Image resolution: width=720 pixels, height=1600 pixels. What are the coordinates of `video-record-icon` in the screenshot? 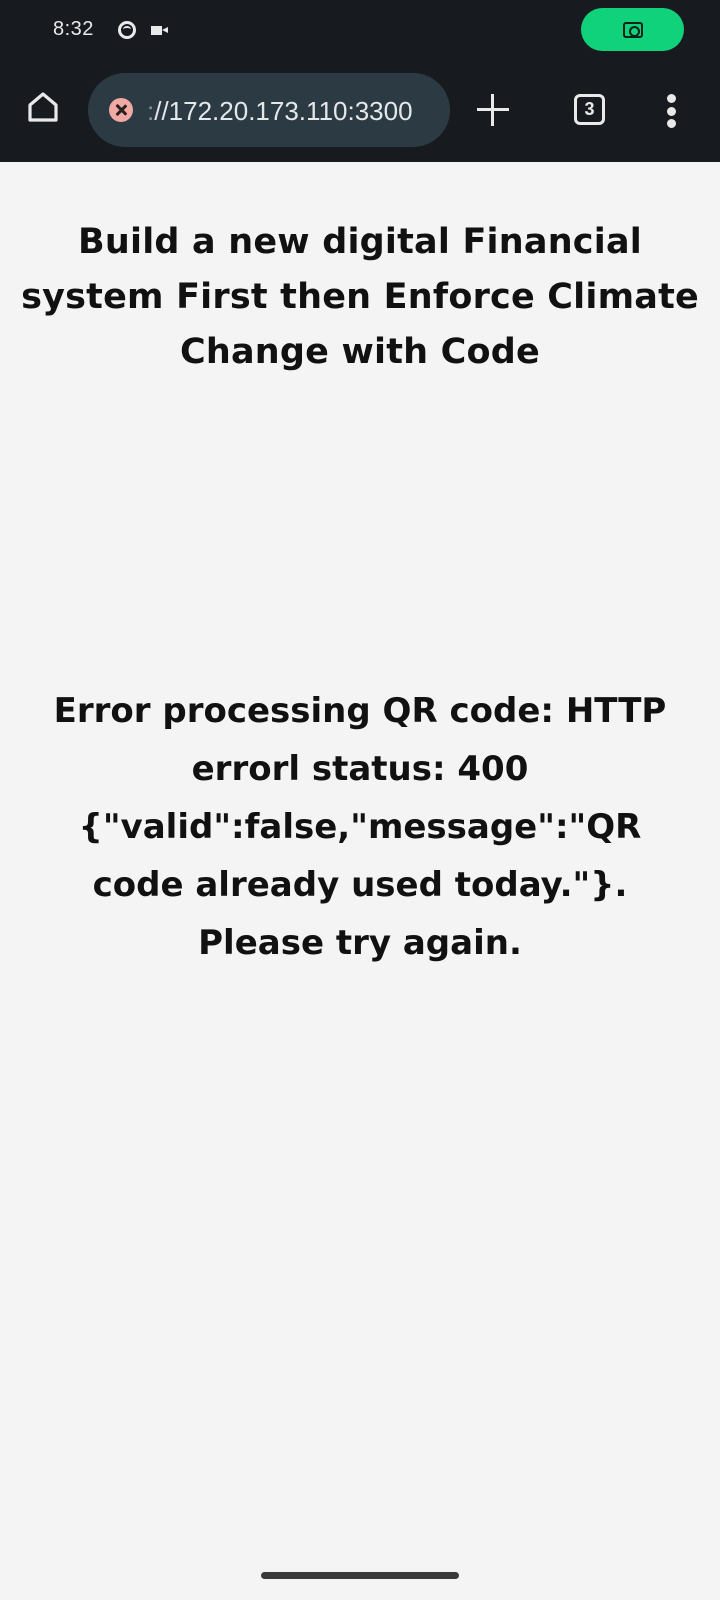 It's located at (159, 30).